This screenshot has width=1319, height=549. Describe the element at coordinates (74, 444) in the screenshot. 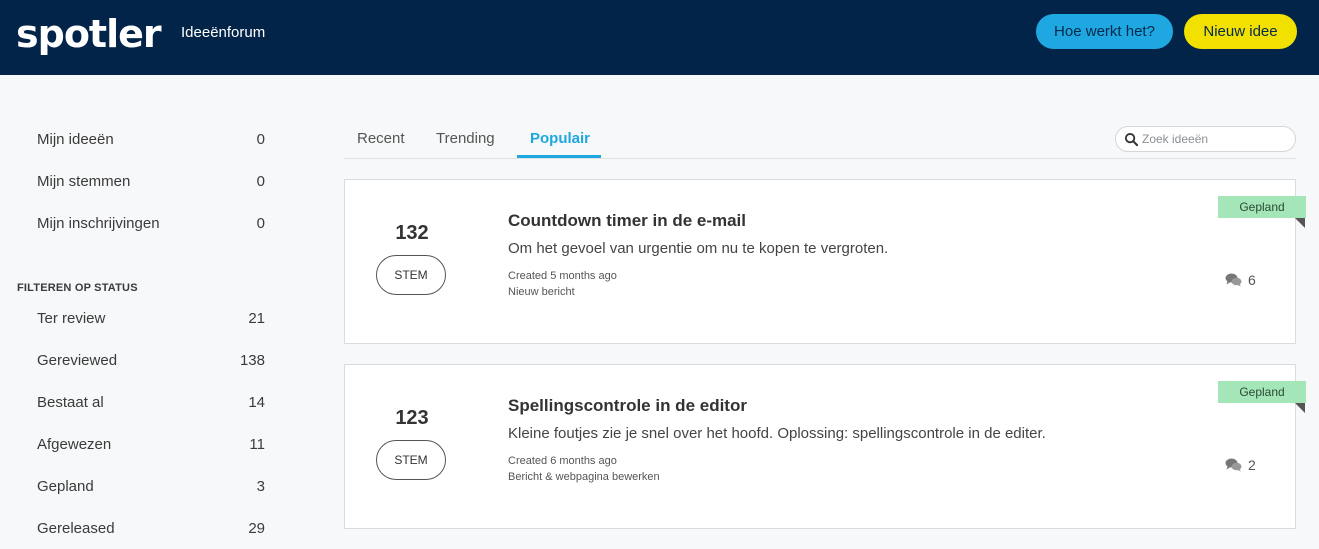

I see `status-filter-label: Afgewezen` at that location.